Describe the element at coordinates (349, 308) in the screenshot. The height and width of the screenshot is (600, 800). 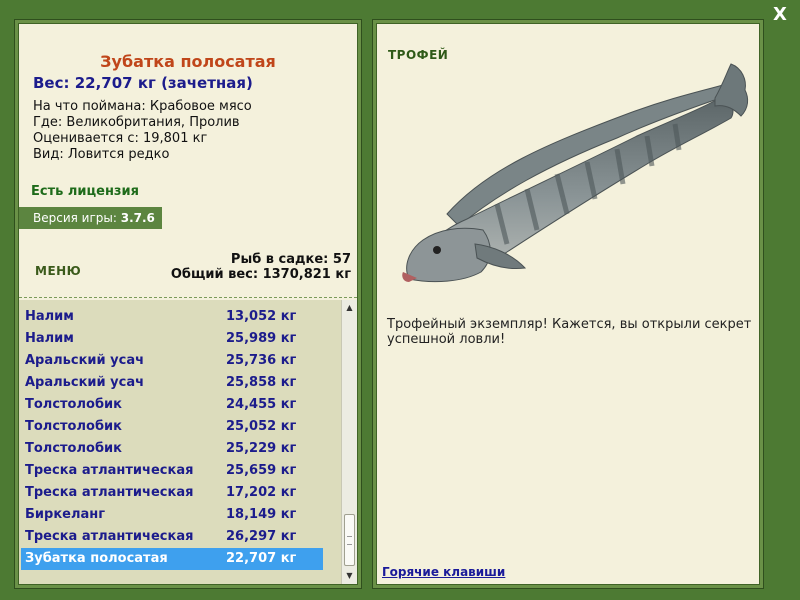
I see `arrow-up-icon: ▲` at that location.